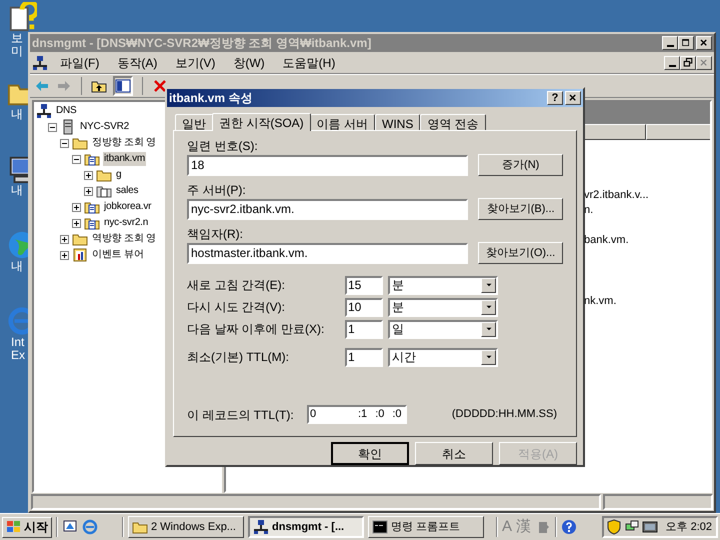 The width and height of the screenshot is (720, 540). What do you see at coordinates (124, 143) in the screenshot?
I see `tree-item: 정방향 조회 영` at bounding box center [124, 143].